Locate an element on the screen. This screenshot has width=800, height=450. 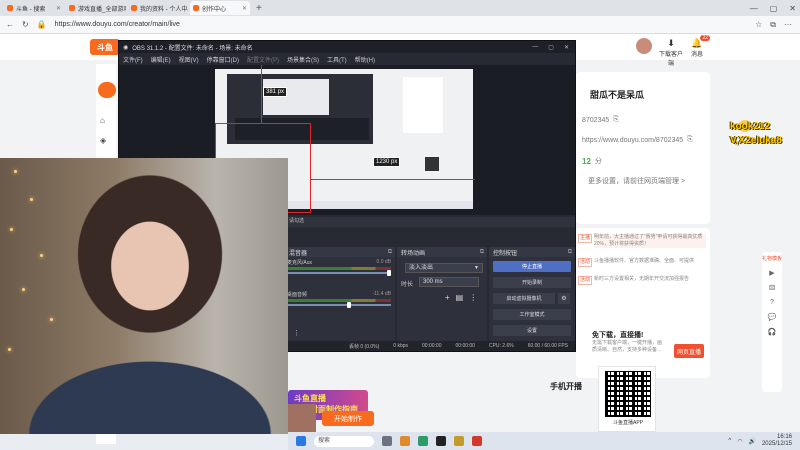
start-create-button: 开始制作 is located at coordinates (348, 418).